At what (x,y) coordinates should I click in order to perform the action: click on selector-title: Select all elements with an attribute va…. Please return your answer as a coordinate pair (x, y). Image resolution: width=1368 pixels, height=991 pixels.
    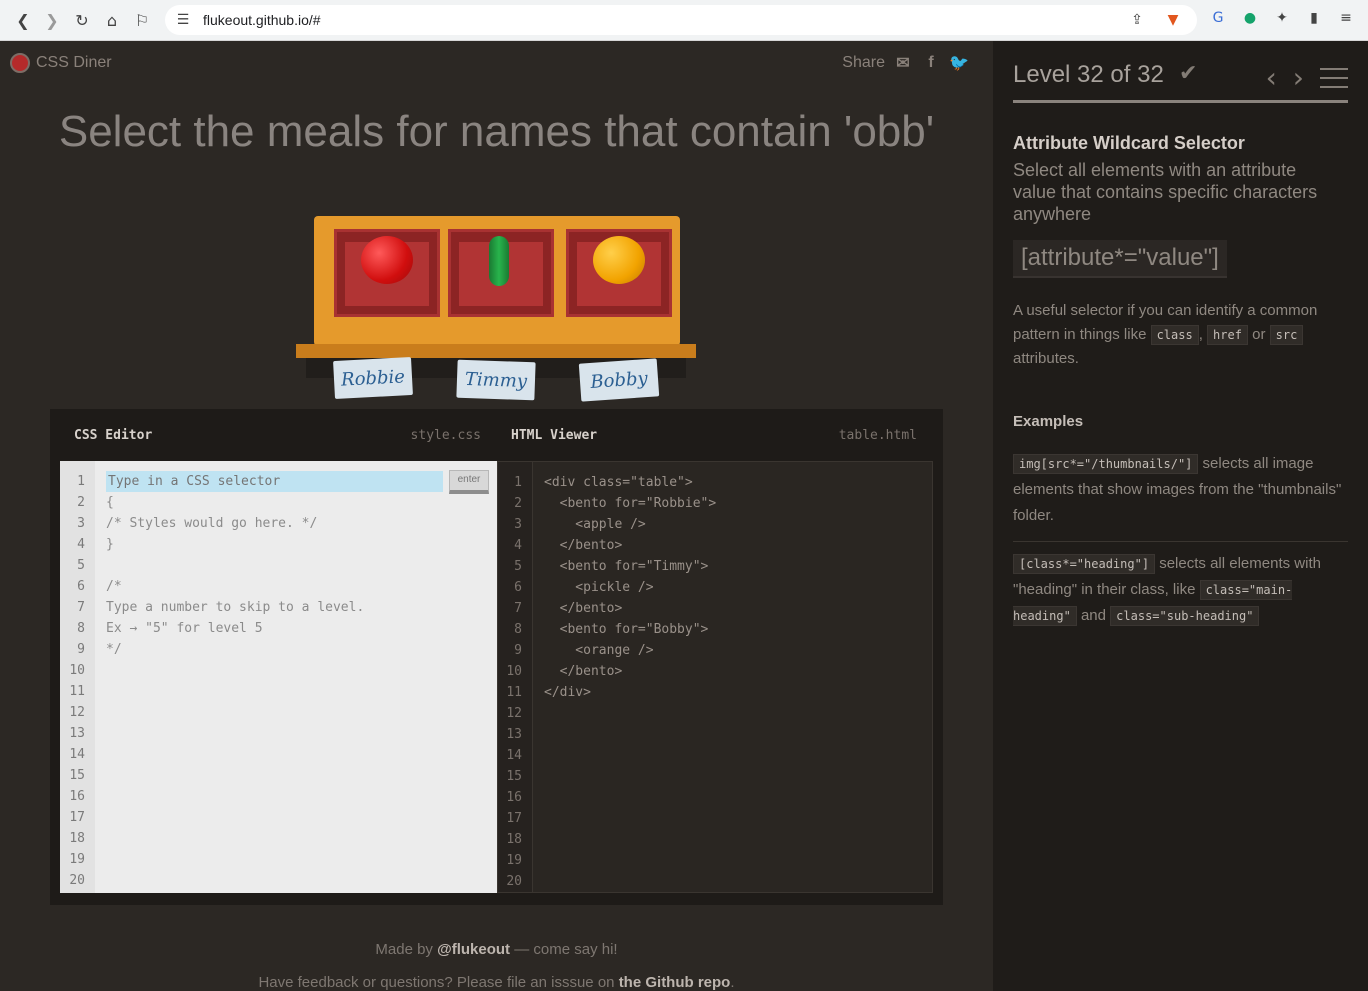
    Looking at the image, I should click on (1165, 192).